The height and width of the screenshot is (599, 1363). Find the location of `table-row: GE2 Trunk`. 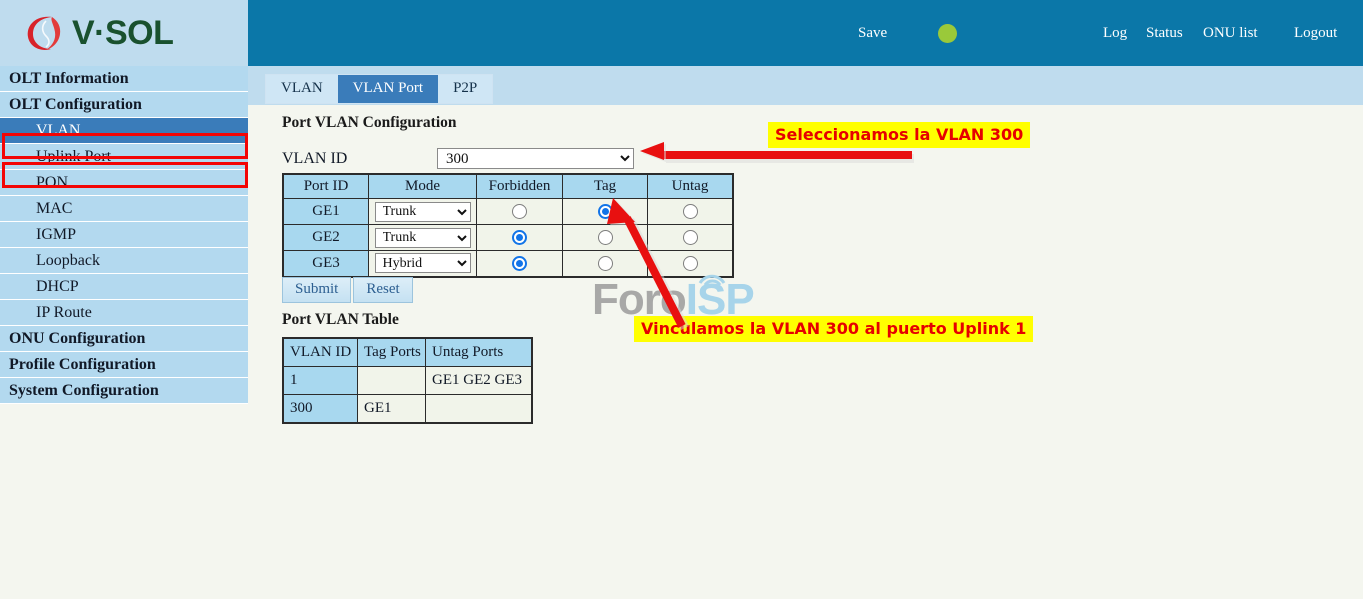

table-row: GE2 Trunk is located at coordinates (508, 237).